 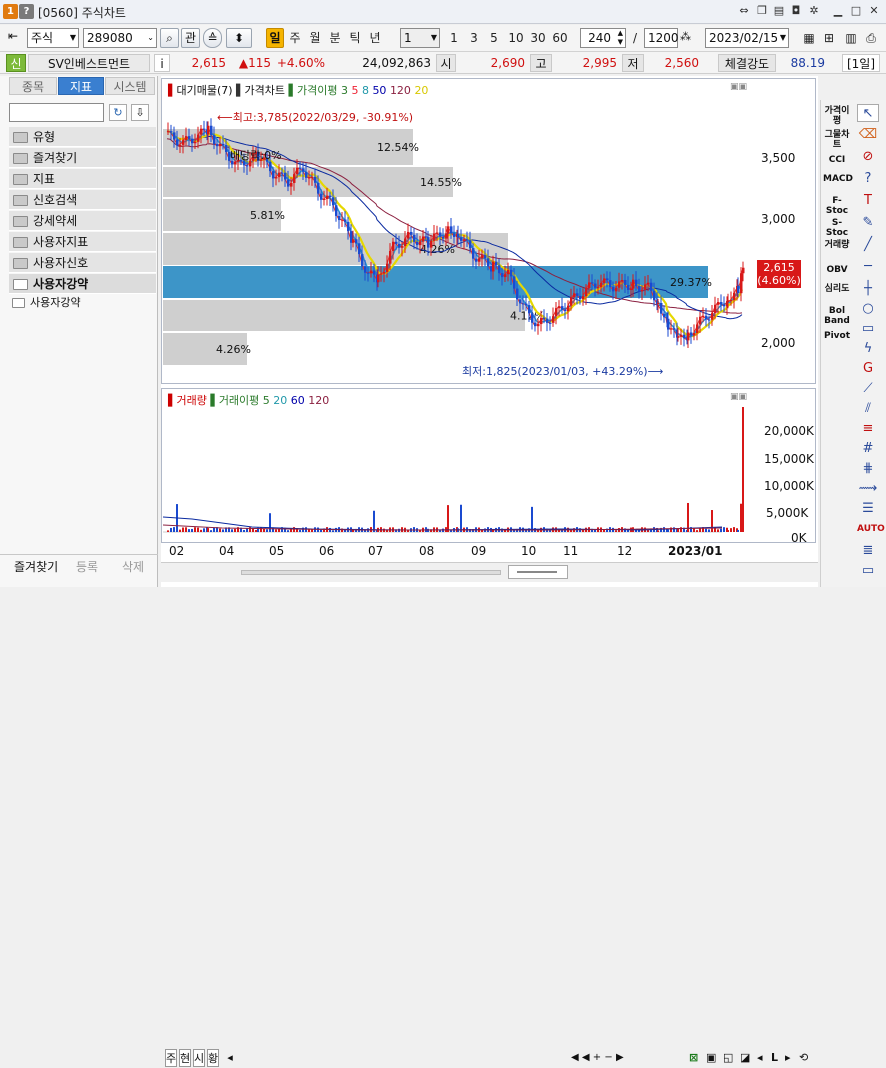 What do you see at coordinates (868, 267) in the screenshot?
I see `hline-icon: ─` at bounding box center [868, 267].